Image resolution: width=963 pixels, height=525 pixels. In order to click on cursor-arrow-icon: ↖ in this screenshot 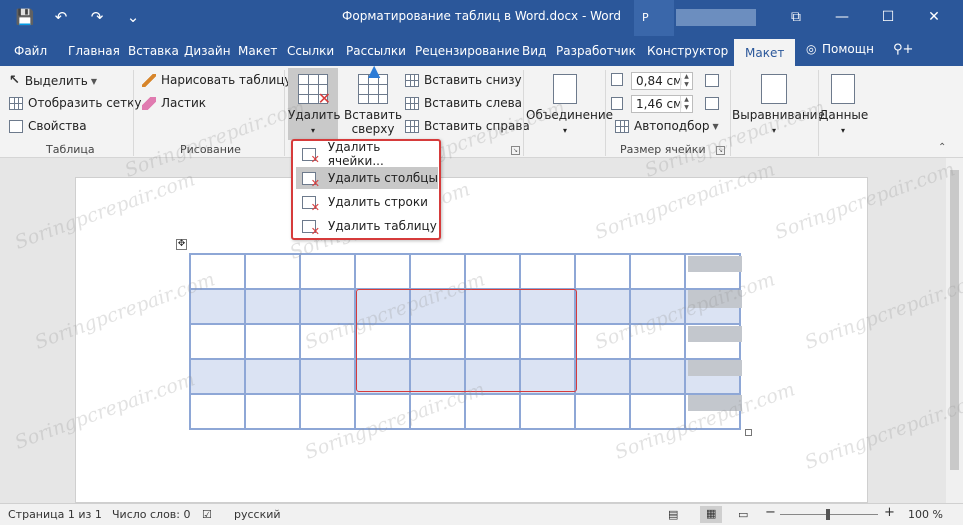, I will do `click(14, 80)`.